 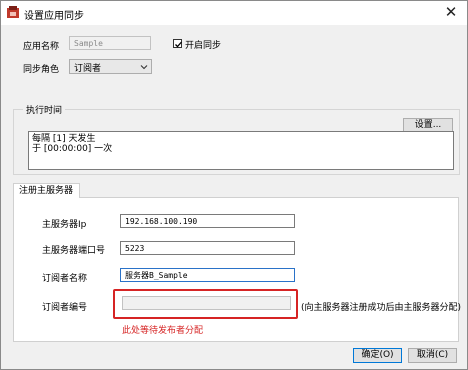 I want to click on server-port-label: 主服务器端口号, so click(x=74, y=251).